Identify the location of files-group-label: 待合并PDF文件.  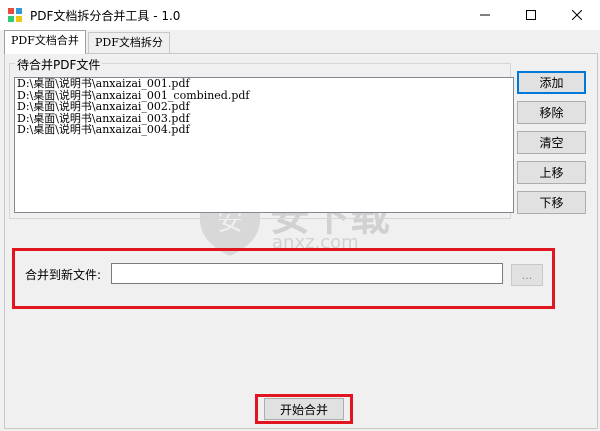
(59, 64).